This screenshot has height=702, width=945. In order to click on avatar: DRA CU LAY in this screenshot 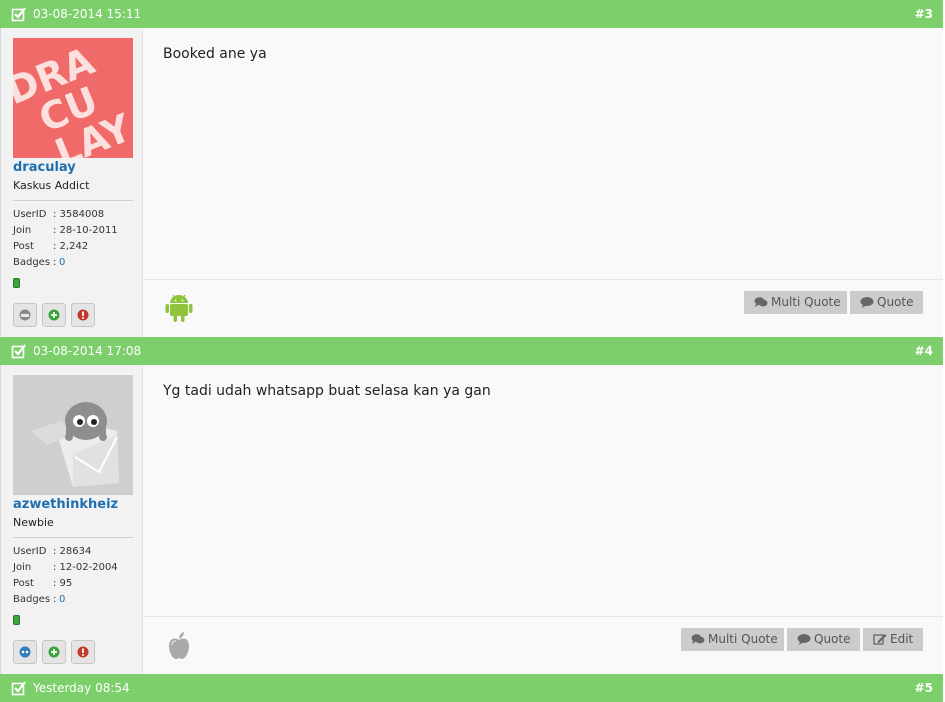, I will do `click(73, 98)`.